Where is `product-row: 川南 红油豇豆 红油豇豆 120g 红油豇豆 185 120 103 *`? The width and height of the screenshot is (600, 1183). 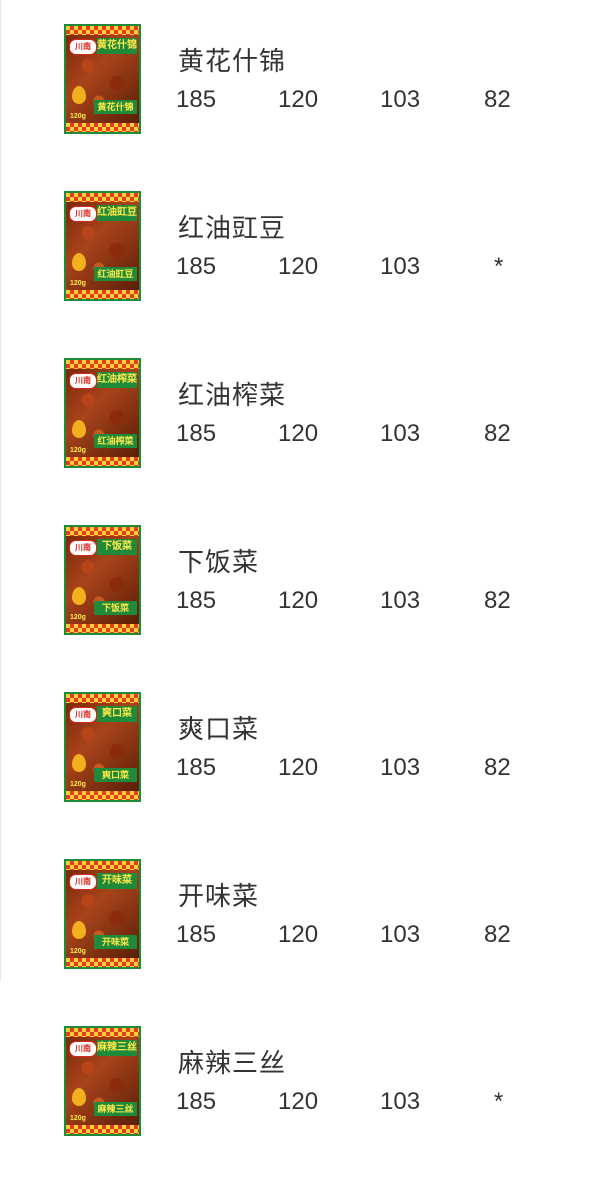
product-row: 川南 红油豇豆 红油豇豆 120g 红油豇豆 185 120 103 * is located at coordinates (300, 247).